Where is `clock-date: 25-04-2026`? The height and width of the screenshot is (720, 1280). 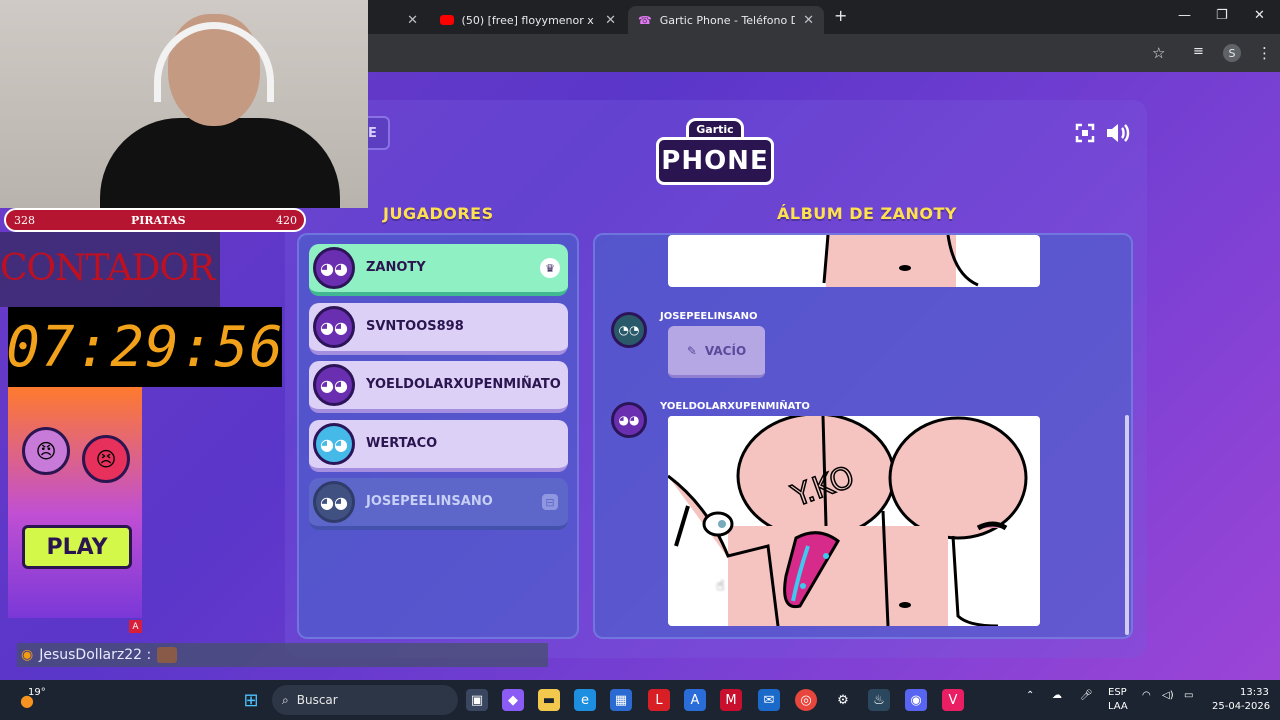 clock-date: 25-04-2026 is located at coordinates (1241, 706).